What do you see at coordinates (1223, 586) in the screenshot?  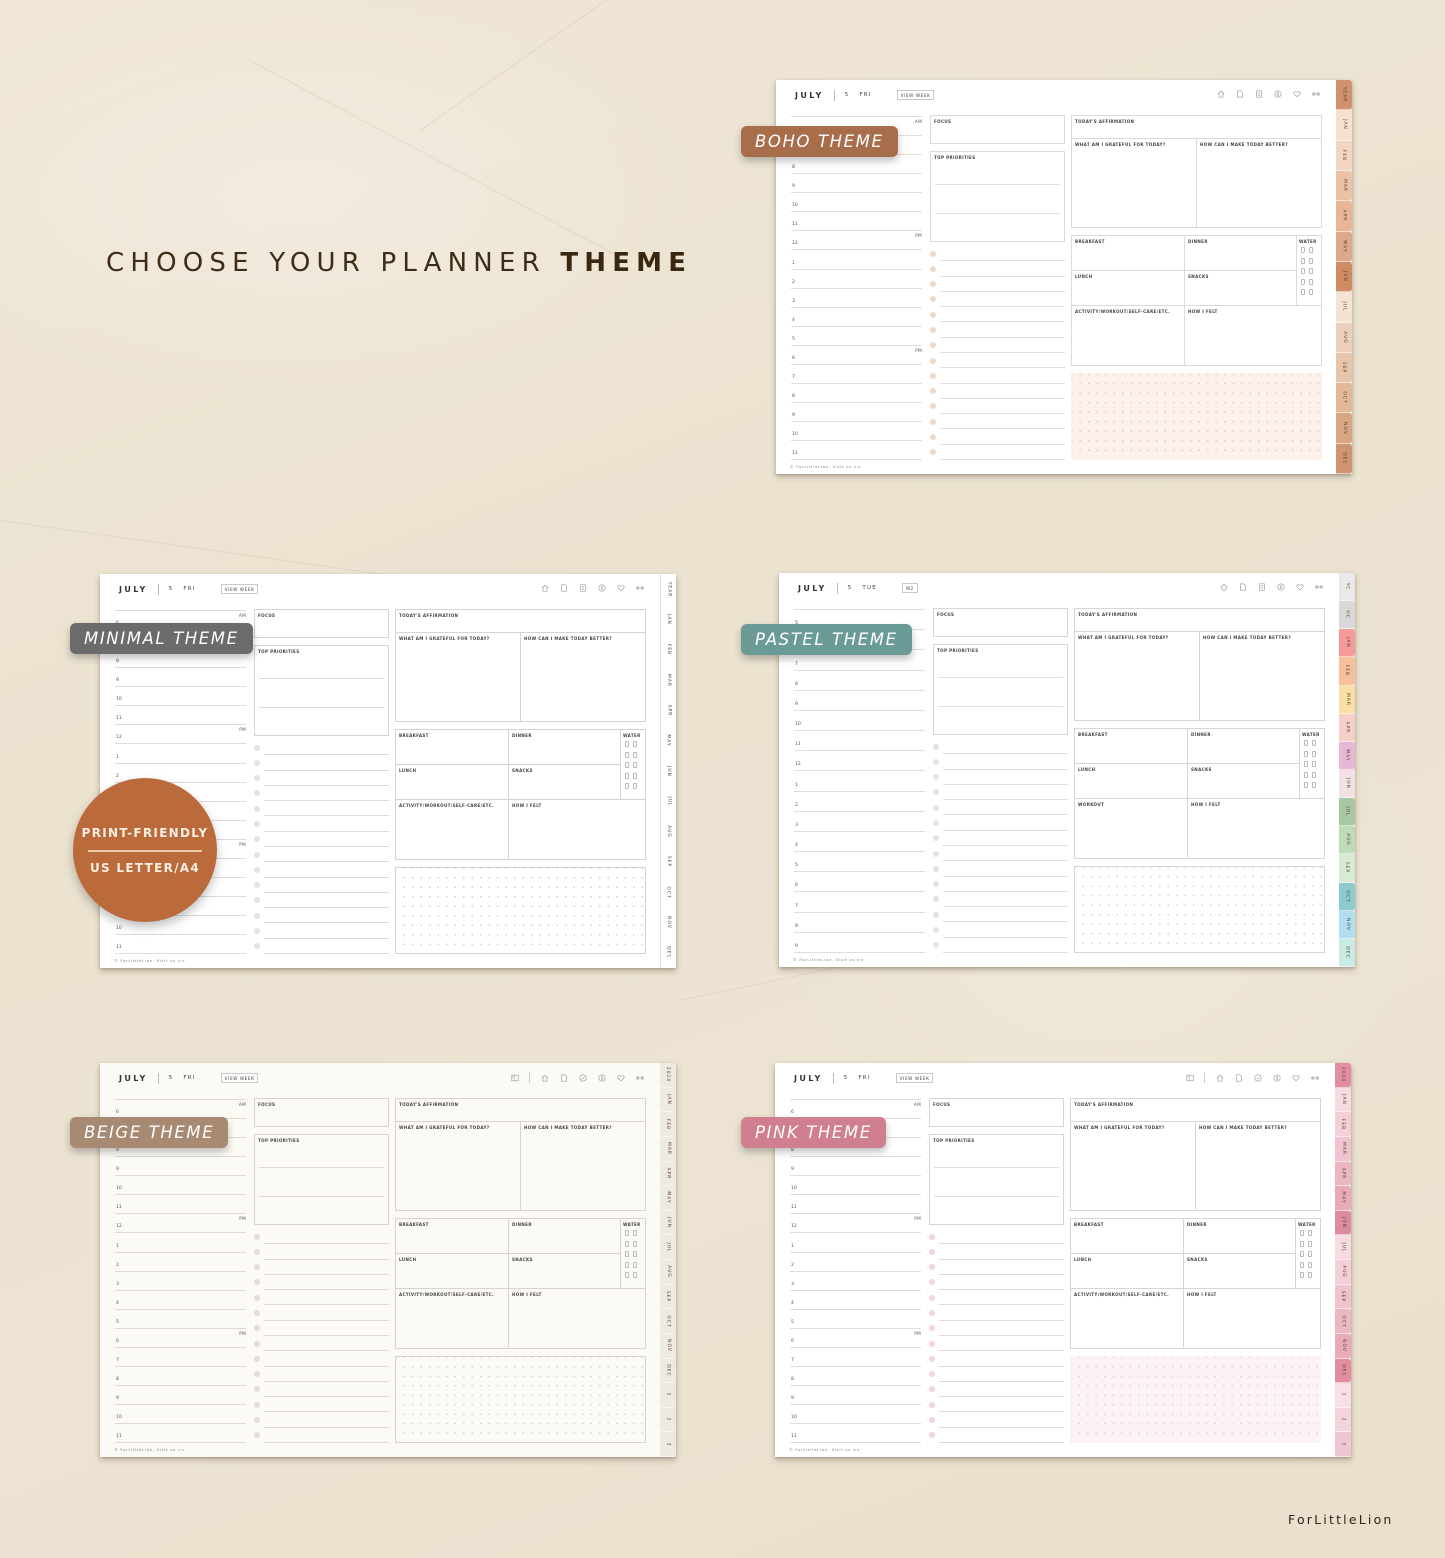 I see `home-icon` at bounding box center [1223, 586].